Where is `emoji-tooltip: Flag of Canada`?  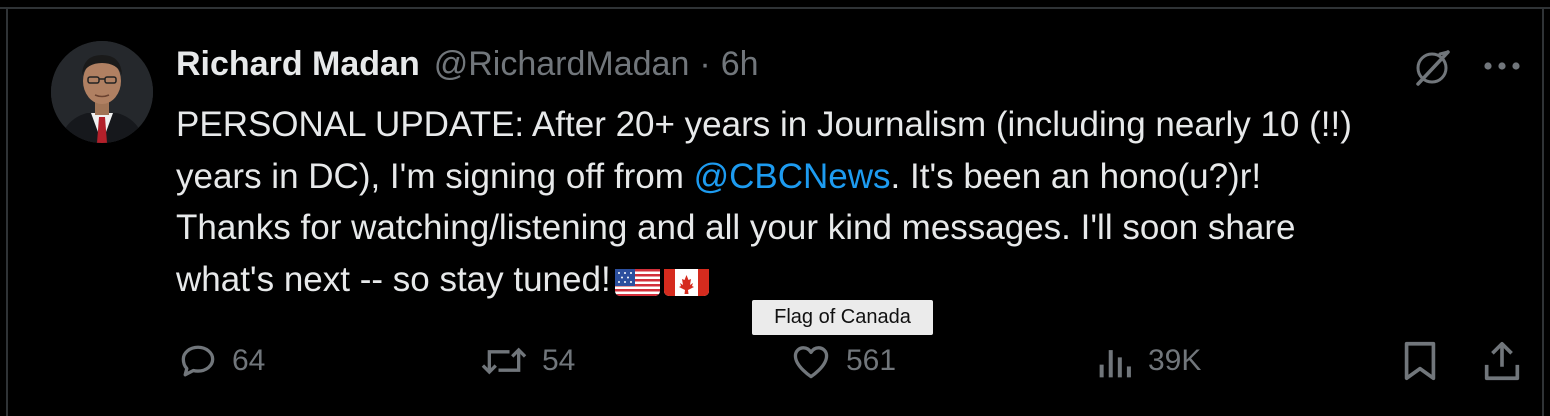
emoji-tooltip: Flag of Canada is located at coordinates (842, 317).